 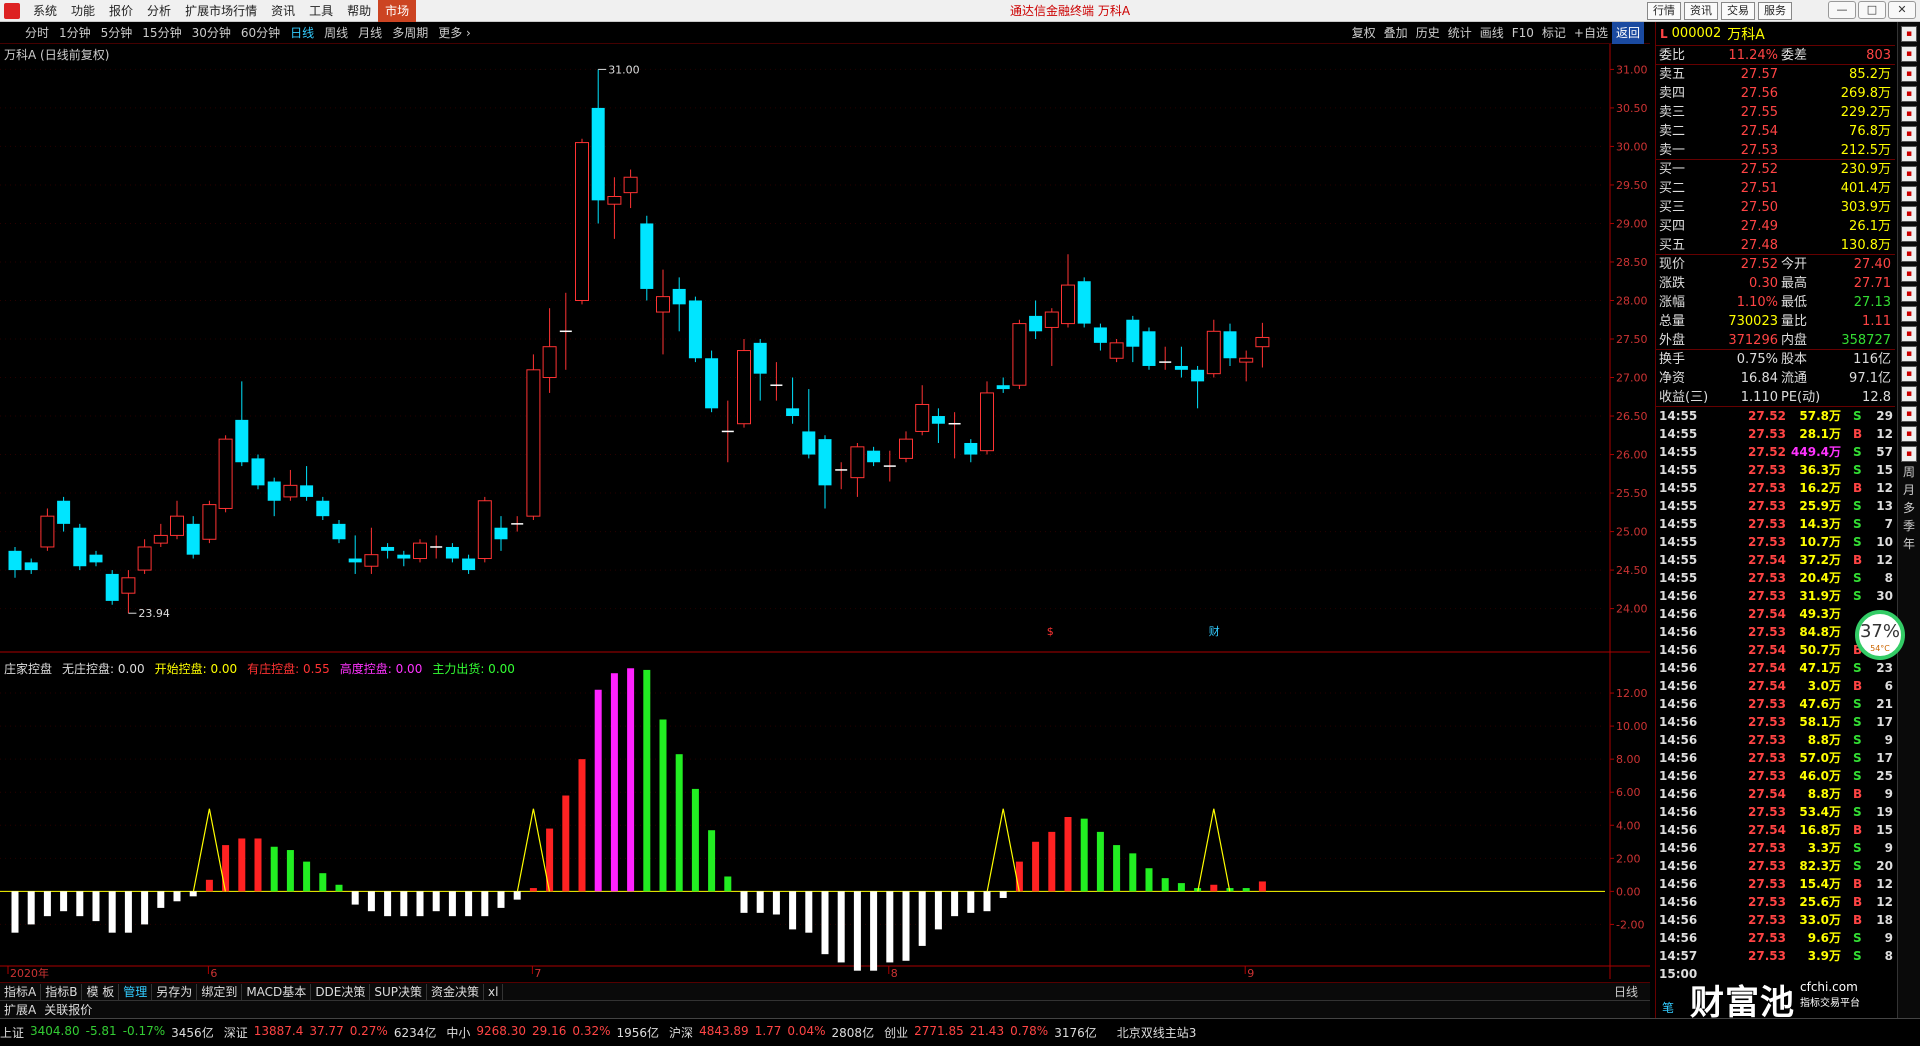 I want to click on bottom-tab-9: 资金决策, so click(x=456, y=991).